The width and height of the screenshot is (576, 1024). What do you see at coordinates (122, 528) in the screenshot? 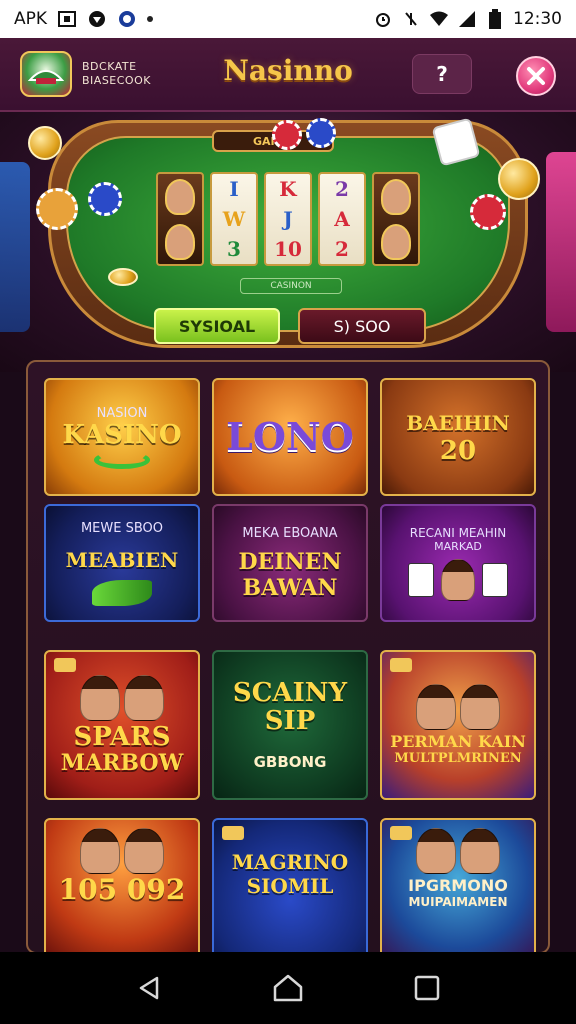
I see `game-tile-top: MEWE SBOO` at bounding box center [122, 528].